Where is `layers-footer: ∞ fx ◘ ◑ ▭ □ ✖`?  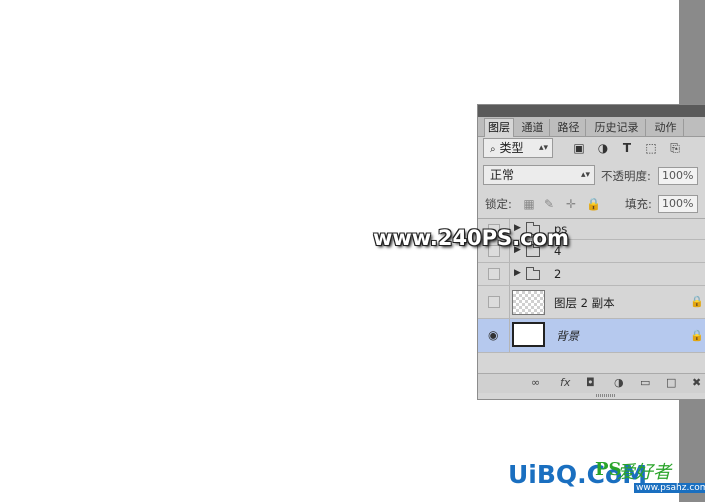
layers-footer: ∞ fx ◘ ◑ ▭ □ ✖ is located at coordinates (591, 383).